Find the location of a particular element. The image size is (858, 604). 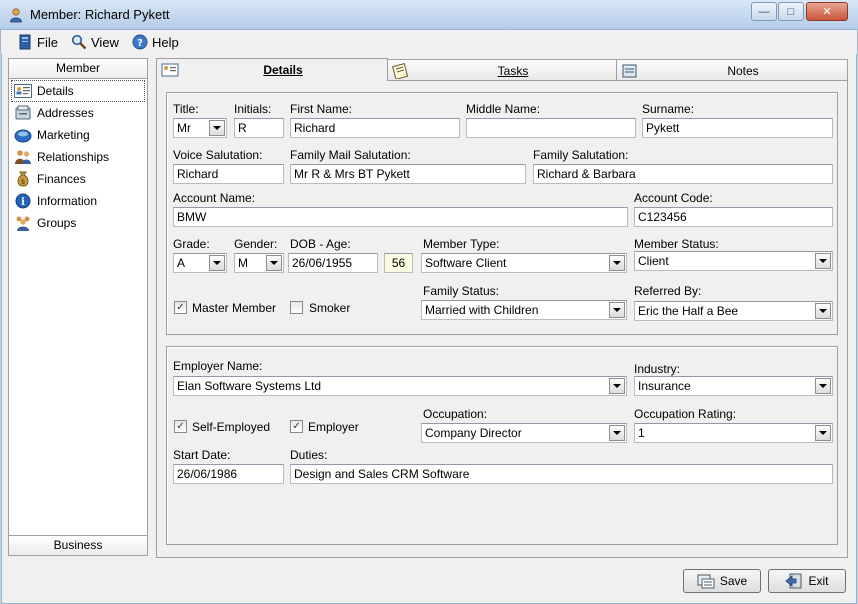

sidebar-item-relationships: Relationships is located at coordinates (78, 157).